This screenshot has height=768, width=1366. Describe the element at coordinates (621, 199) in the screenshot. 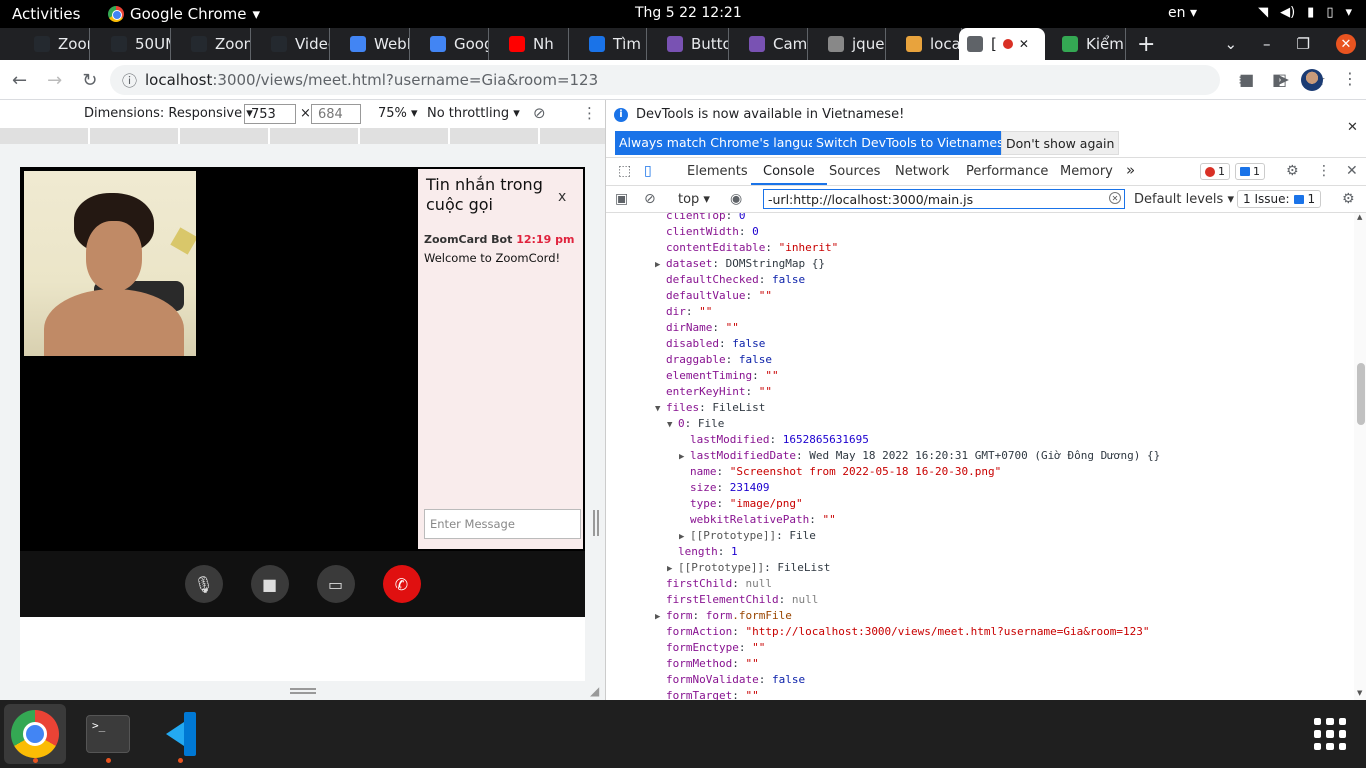

I see `sidebar-toggle-icon: ▣` at that location.